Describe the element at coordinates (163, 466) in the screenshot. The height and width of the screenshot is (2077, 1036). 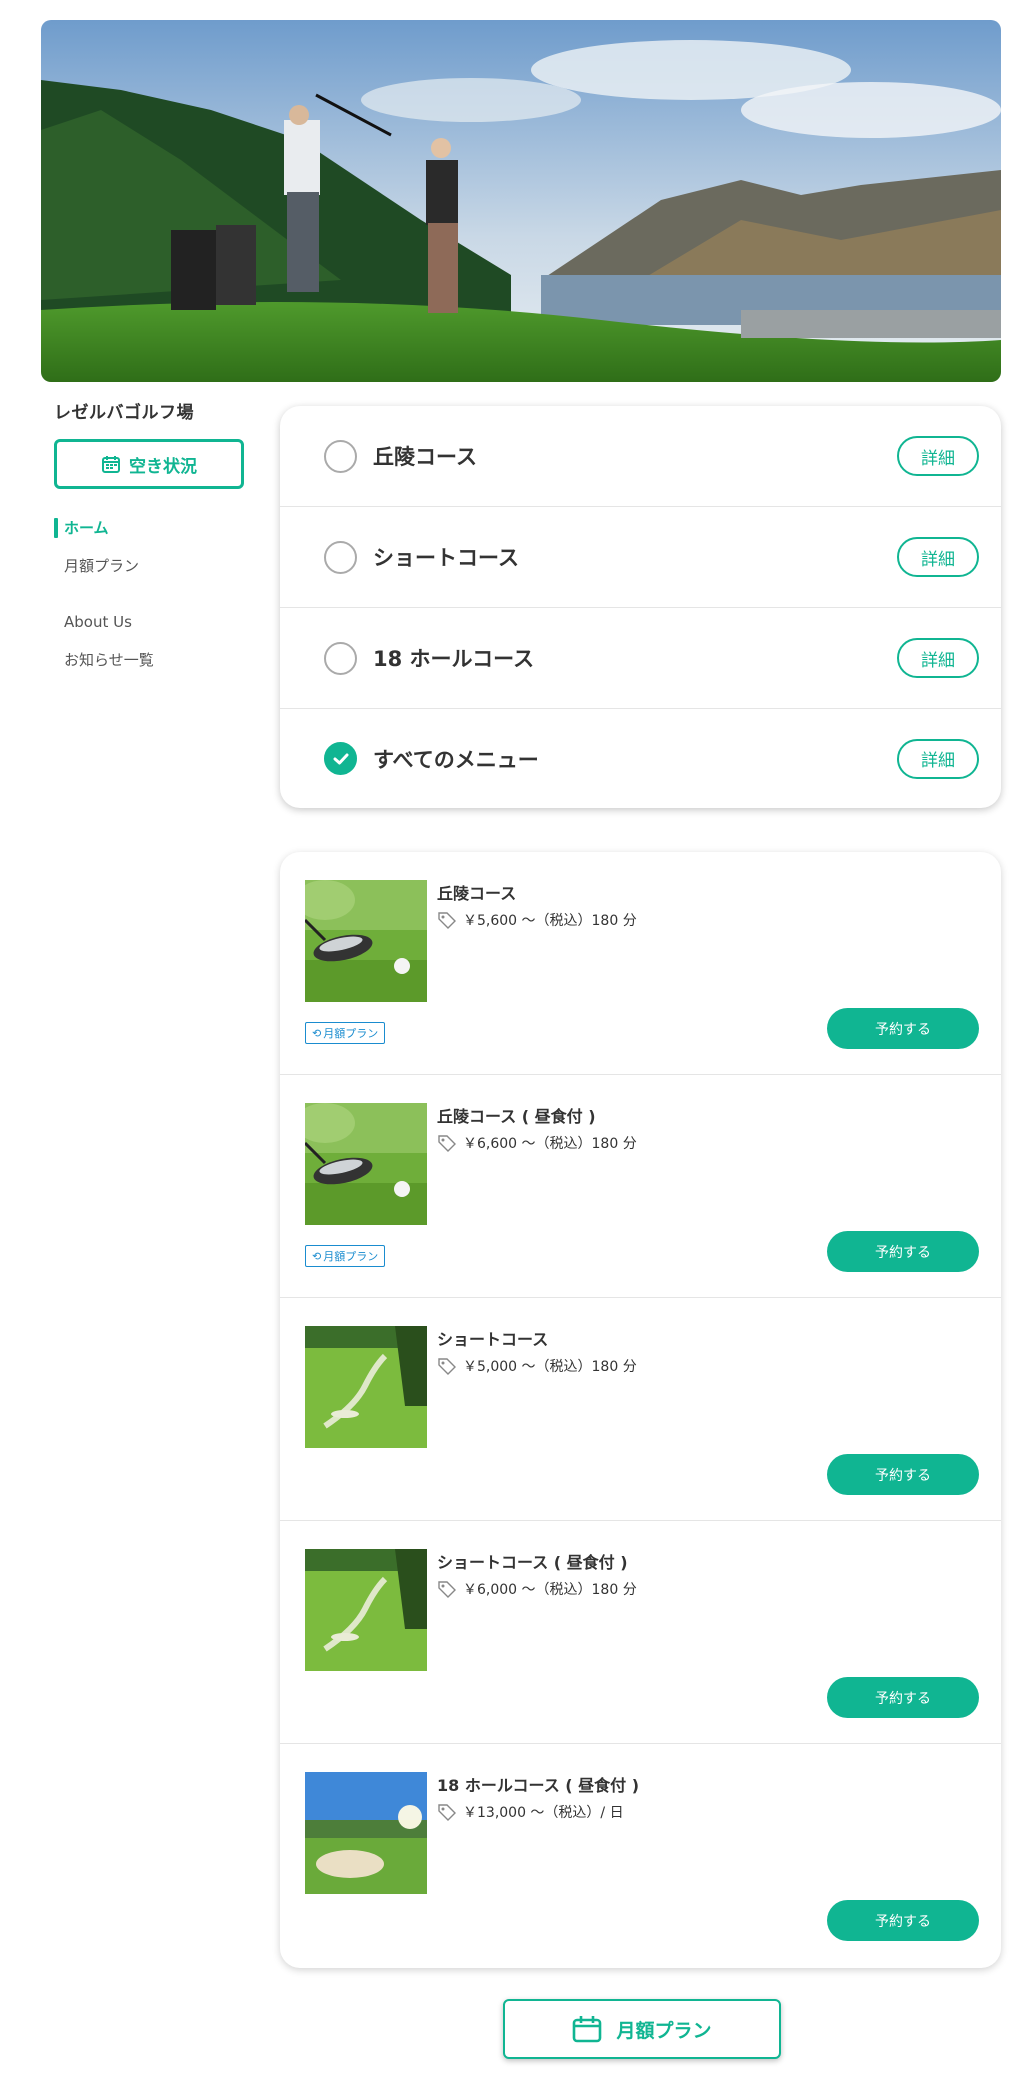
I see `availability-button-label: 空き状況` at that location.